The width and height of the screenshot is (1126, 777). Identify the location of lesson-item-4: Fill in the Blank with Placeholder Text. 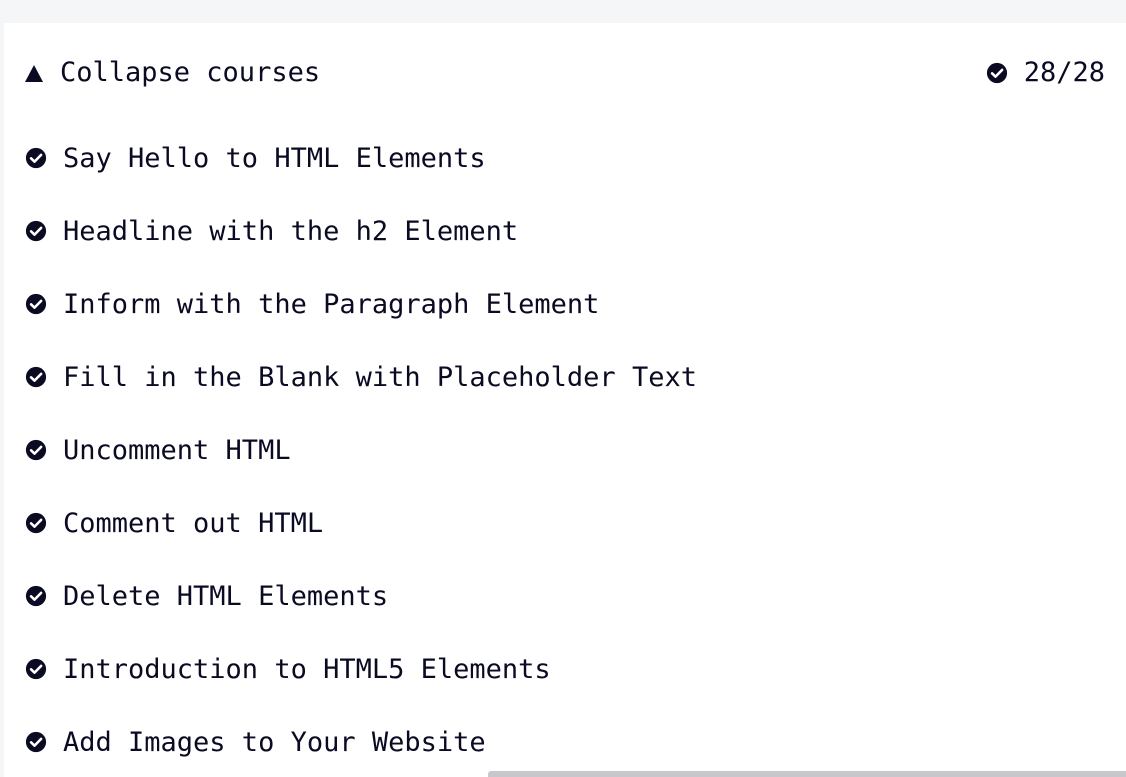
(565, 378).